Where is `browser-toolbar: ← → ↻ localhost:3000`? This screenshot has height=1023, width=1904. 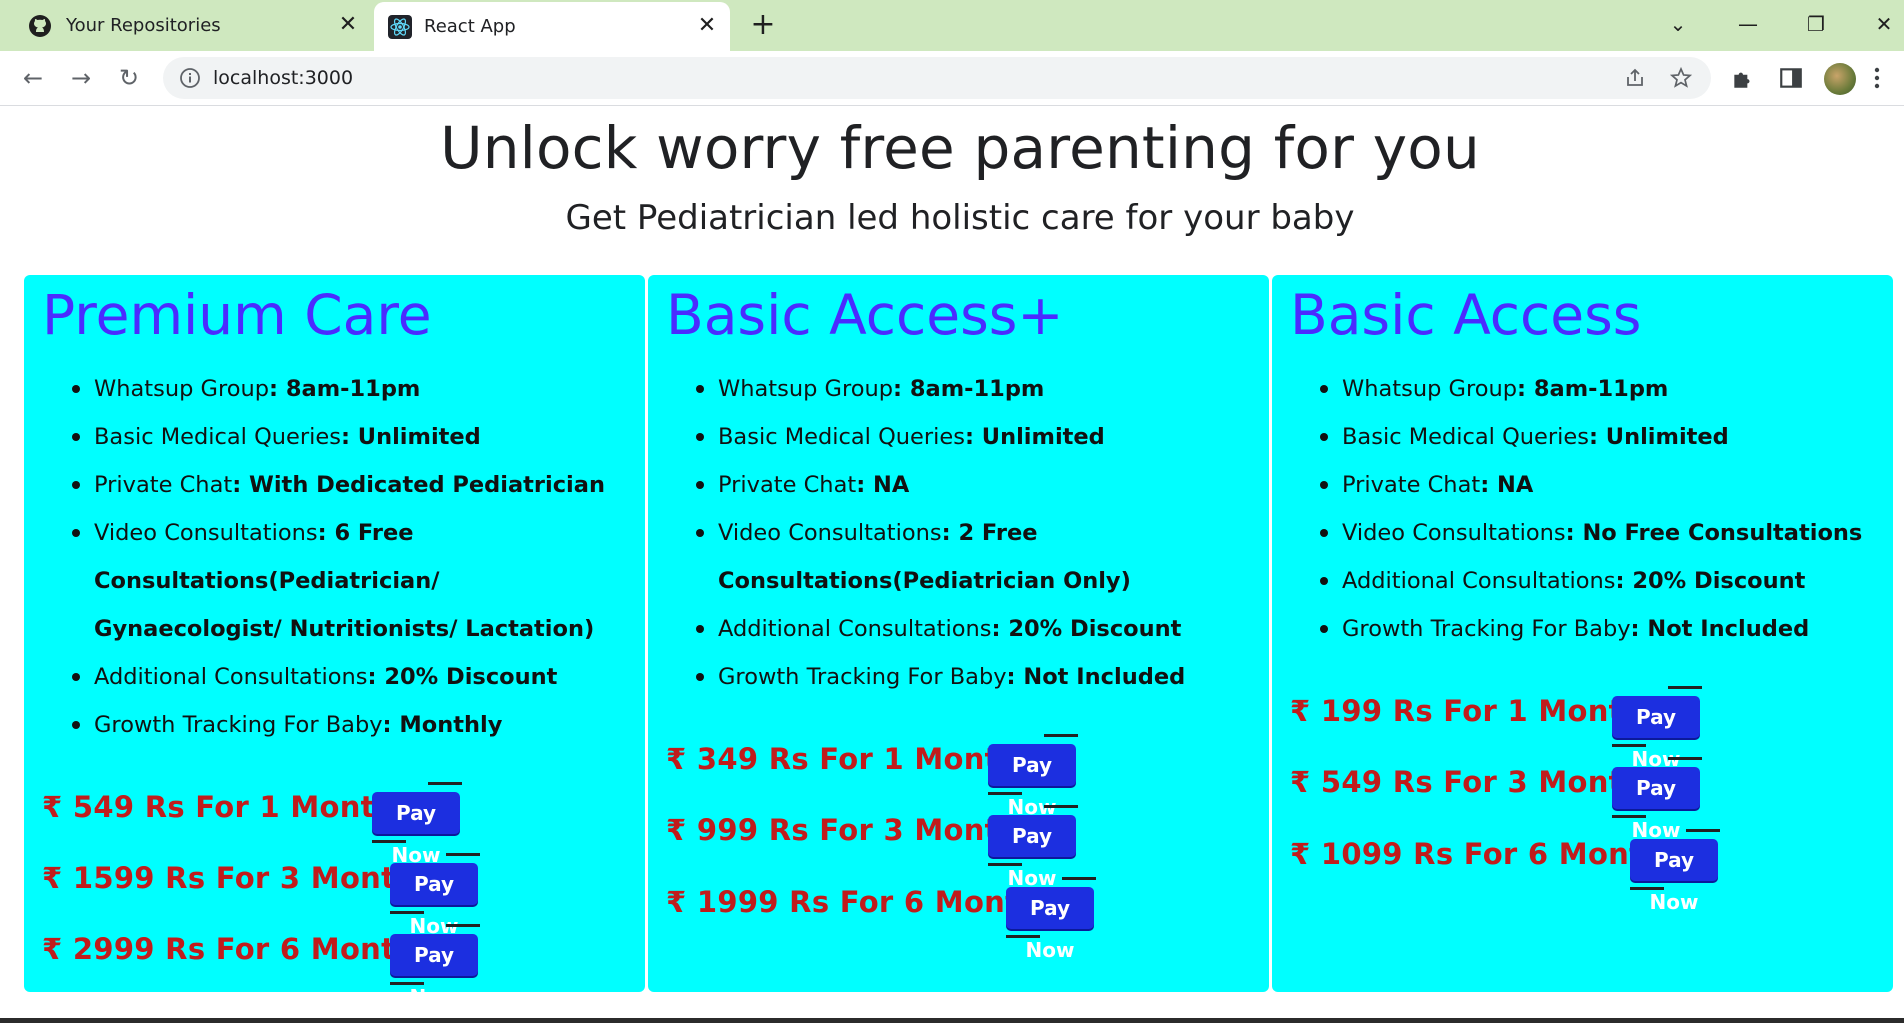 browser-toolbar: ← → ↻ localhost:3000 is located at coordinates (952, 78).